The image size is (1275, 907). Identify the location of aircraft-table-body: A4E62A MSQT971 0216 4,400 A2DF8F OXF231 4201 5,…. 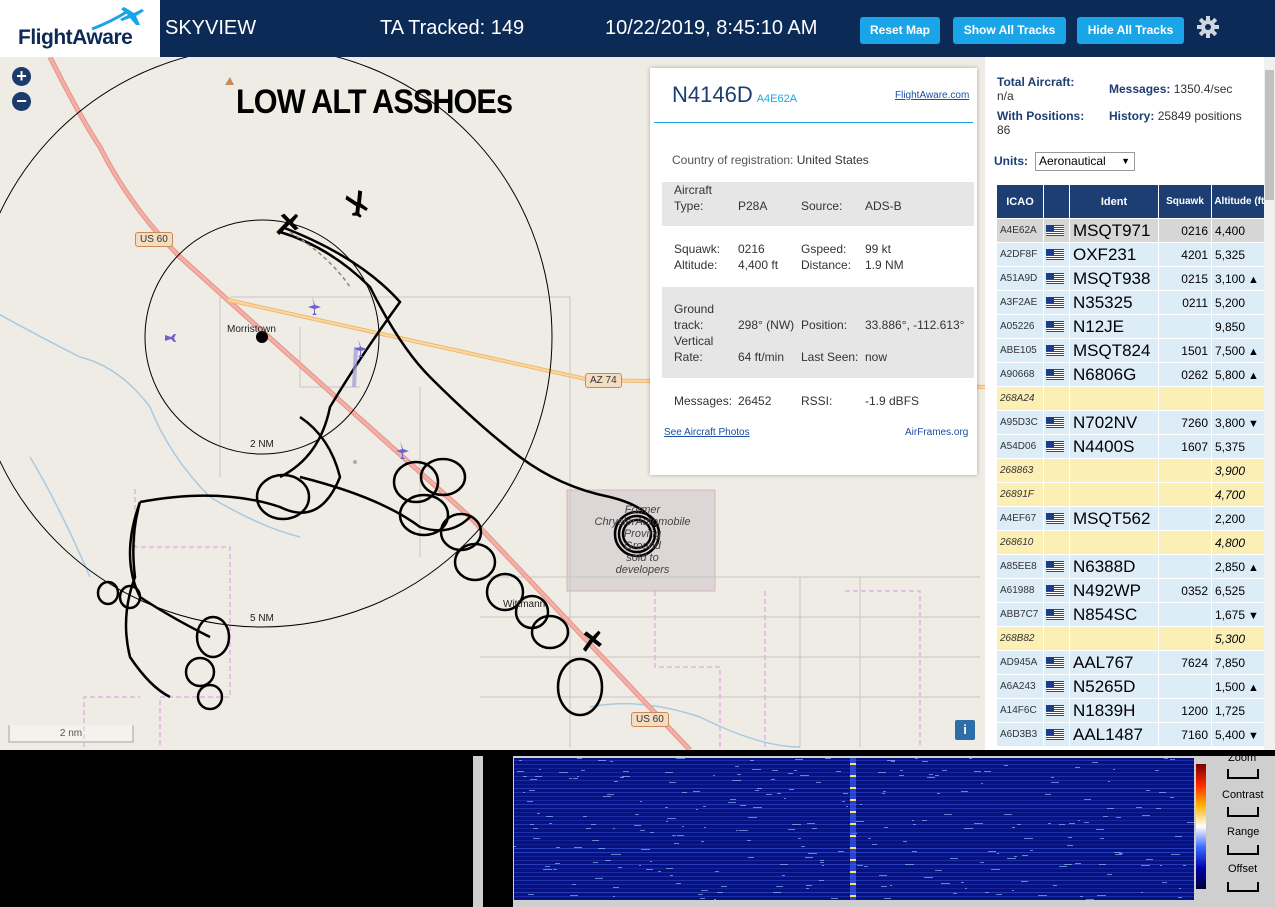
(1133, 482).